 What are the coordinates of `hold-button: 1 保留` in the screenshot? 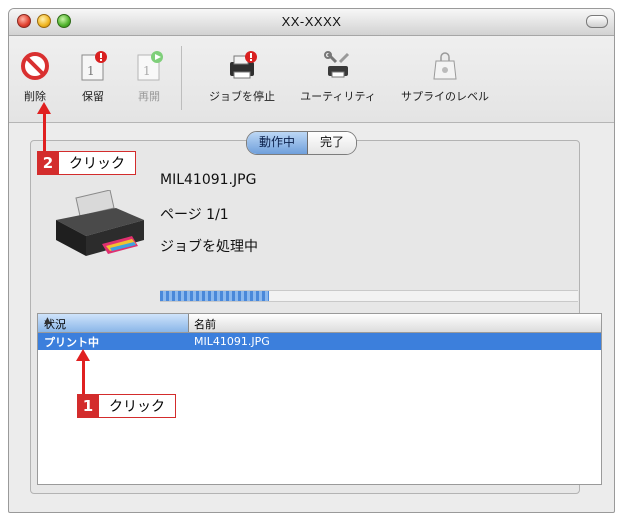 It's located at (93, 77).